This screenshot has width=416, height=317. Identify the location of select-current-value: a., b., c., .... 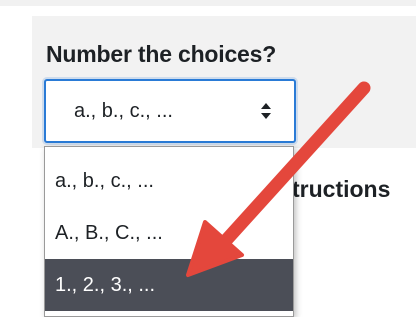
(123, 111).